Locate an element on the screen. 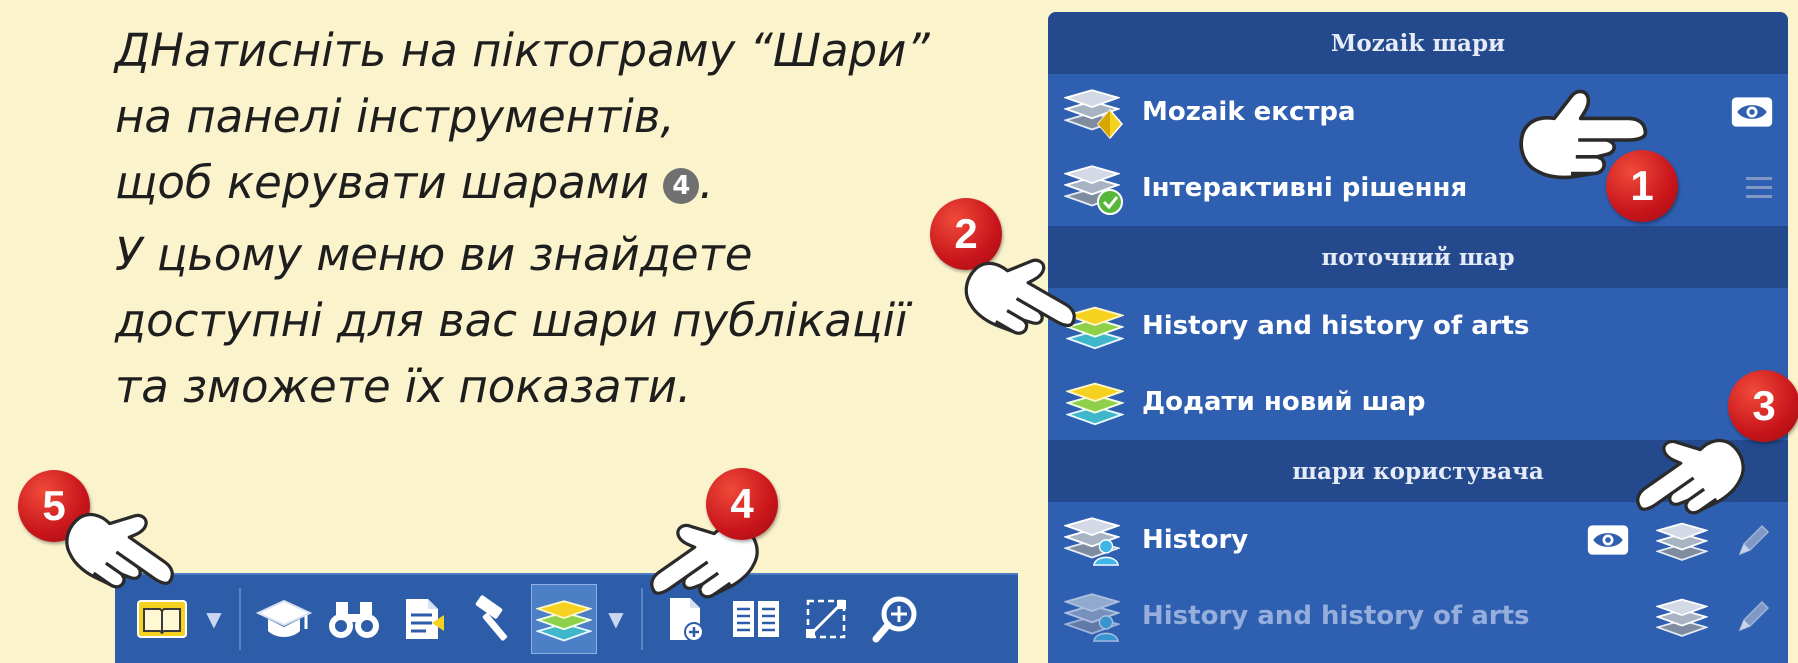 Image resolution: width=1798 pixels, height=663 pixels. layers-yellow-icon is located at coordinates (1095, 402).